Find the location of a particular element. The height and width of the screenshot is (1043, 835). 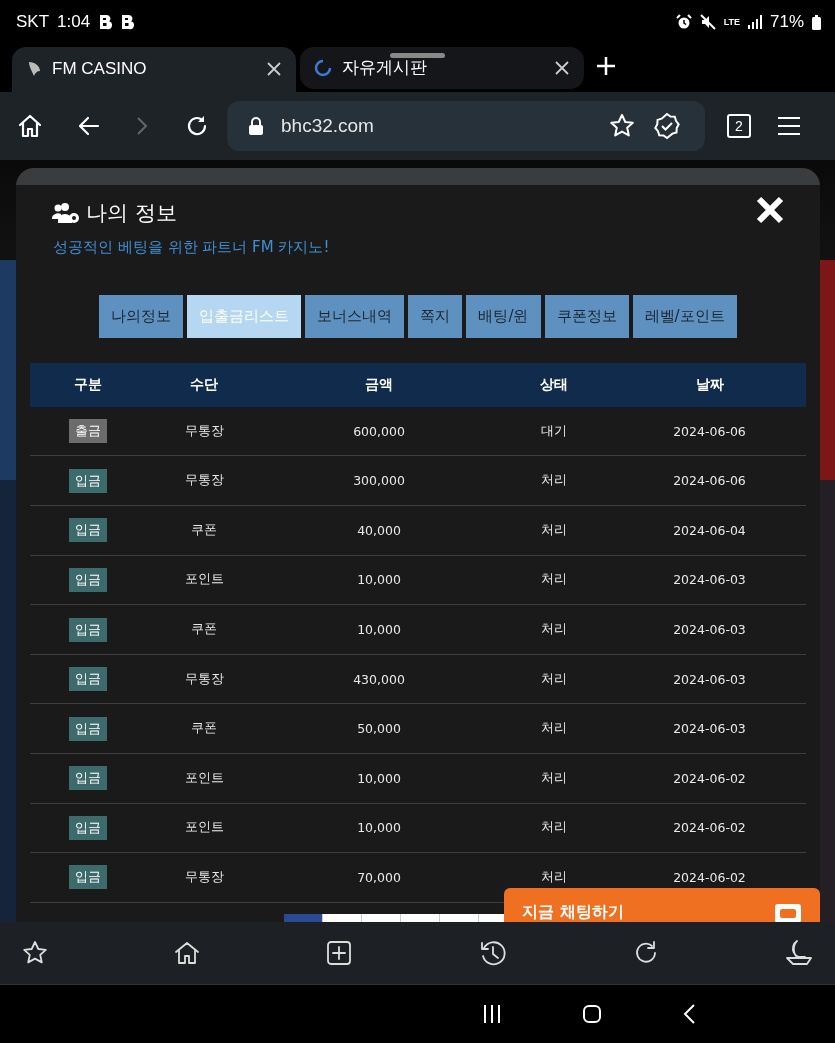

type-tag: 출금 is located at coordinates (87, 431).